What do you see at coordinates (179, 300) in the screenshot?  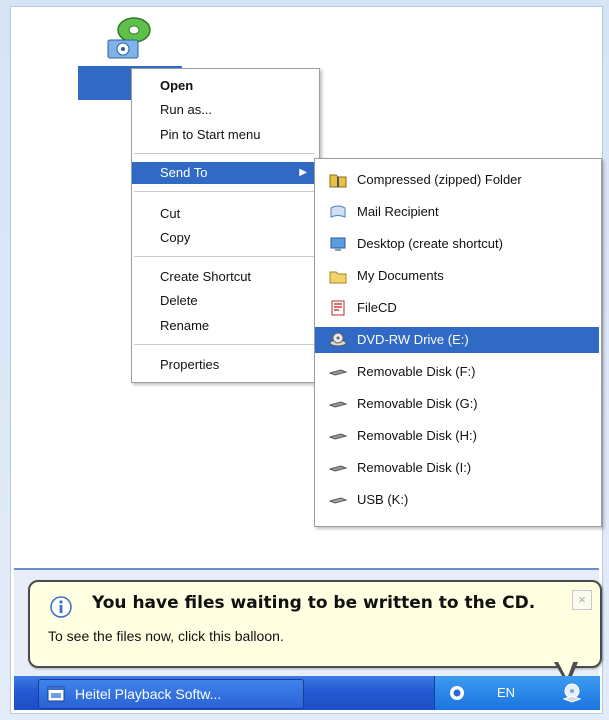 I see `menu-item-label: Delete` at bounding box center [179, 300].